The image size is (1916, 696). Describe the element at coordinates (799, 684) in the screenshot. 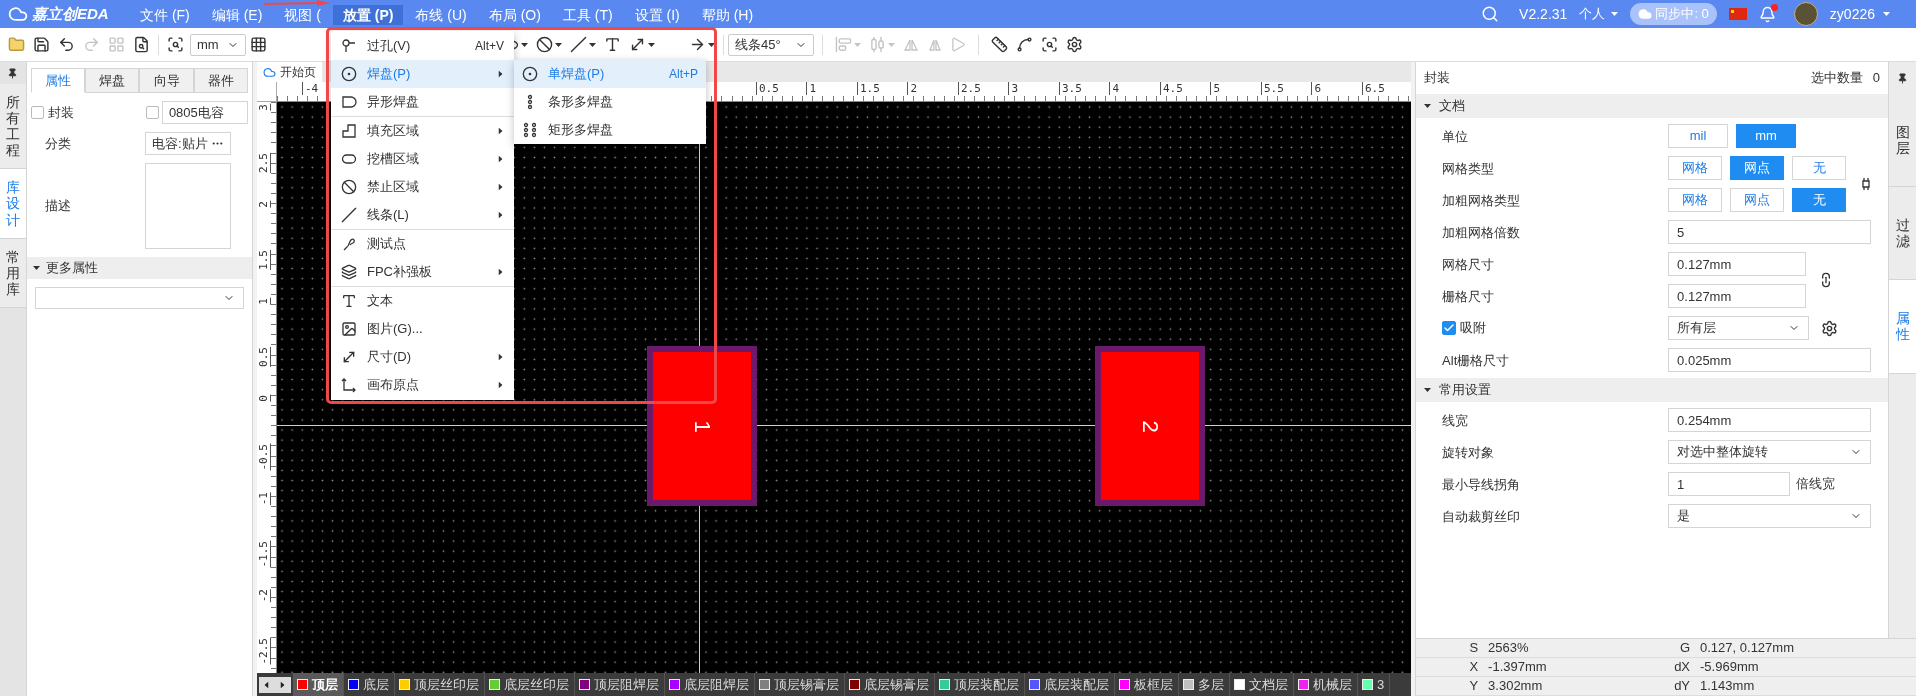

I see `layer-tab: 顶层锡膏层` at that location.